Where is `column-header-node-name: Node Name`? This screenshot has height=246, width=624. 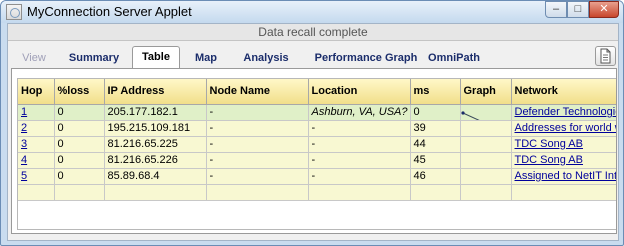
column-header-node-name: Node Name is located at coordinates (257, 92).